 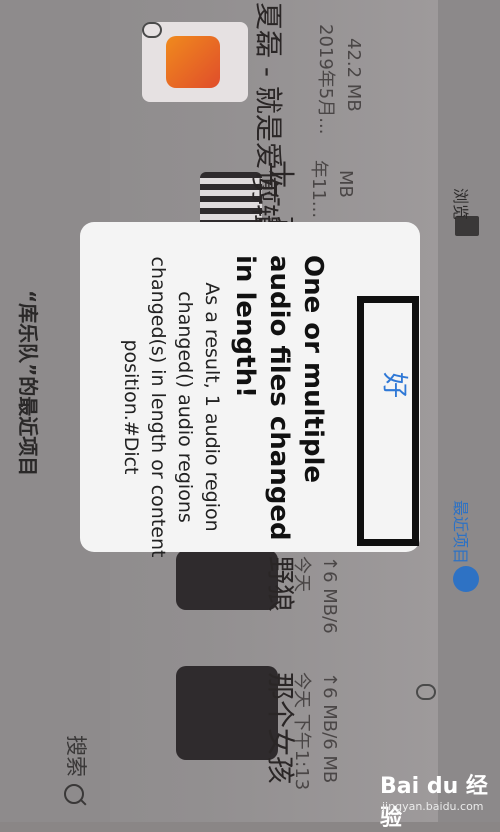 I want to click on ok-button, so click(x=388, y=421).